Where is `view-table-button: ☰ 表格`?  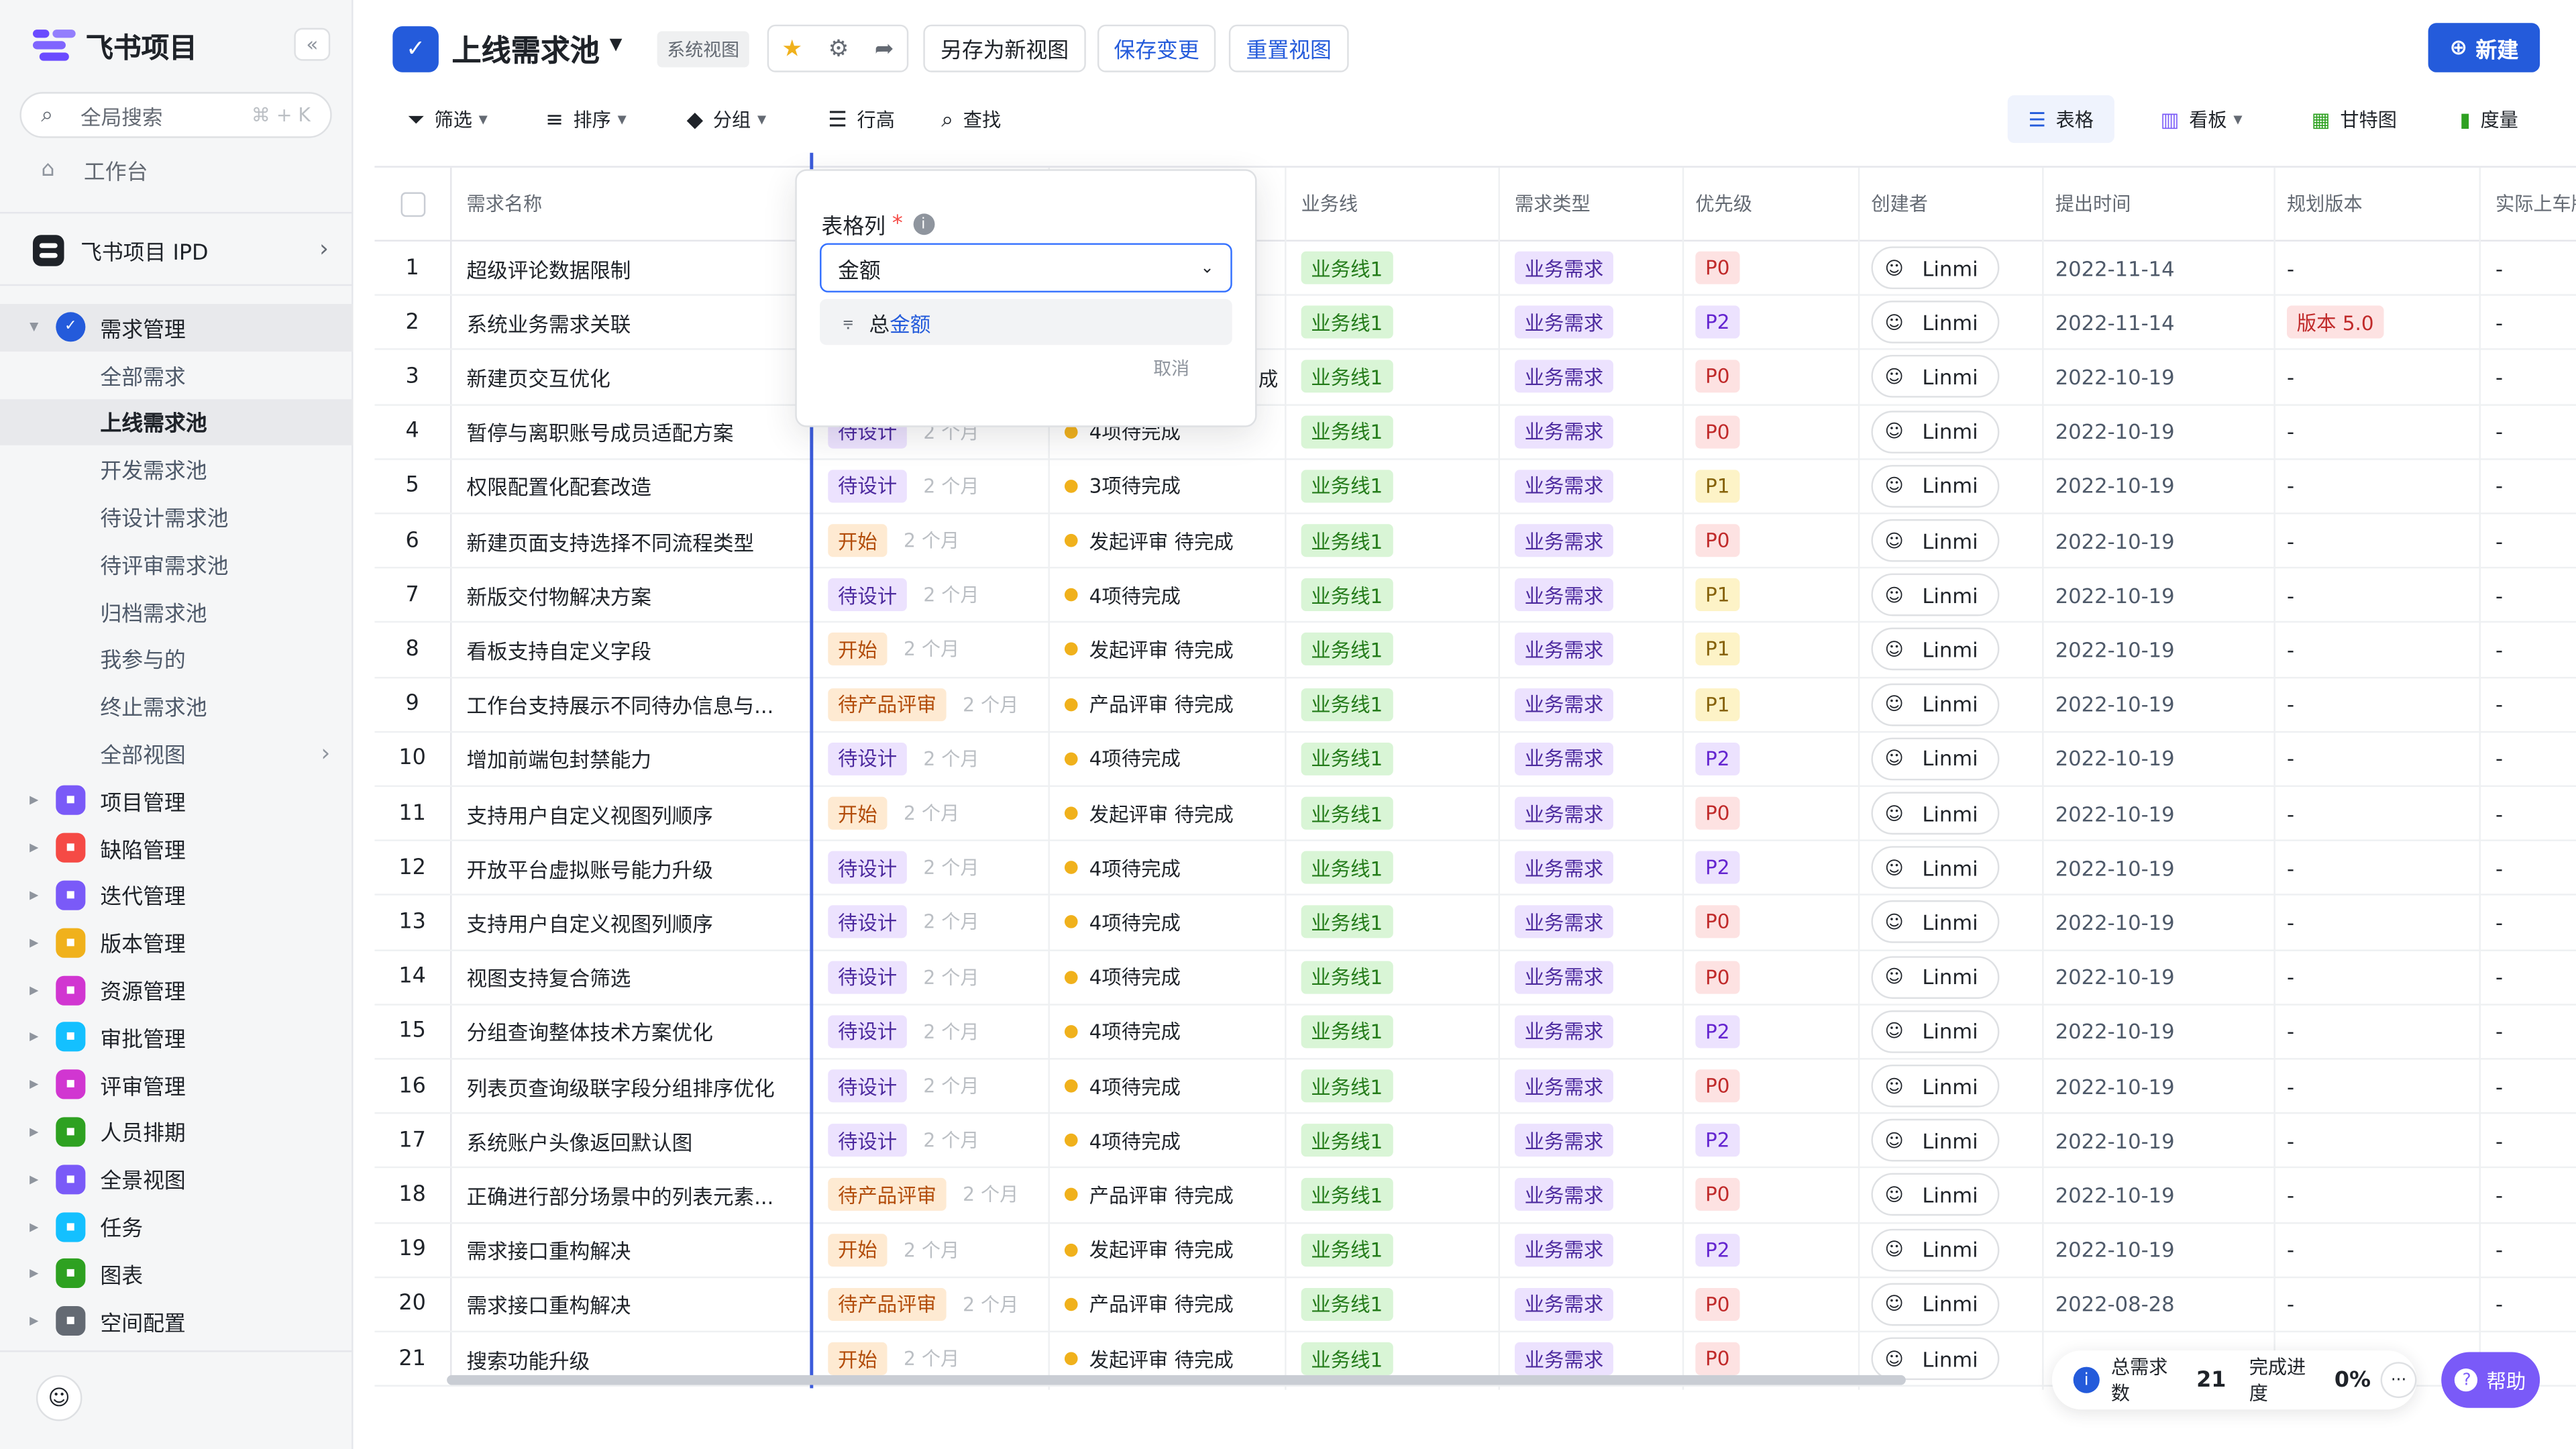
view-table-button: ☰ 表格 is located at coordinates (2060, 119).